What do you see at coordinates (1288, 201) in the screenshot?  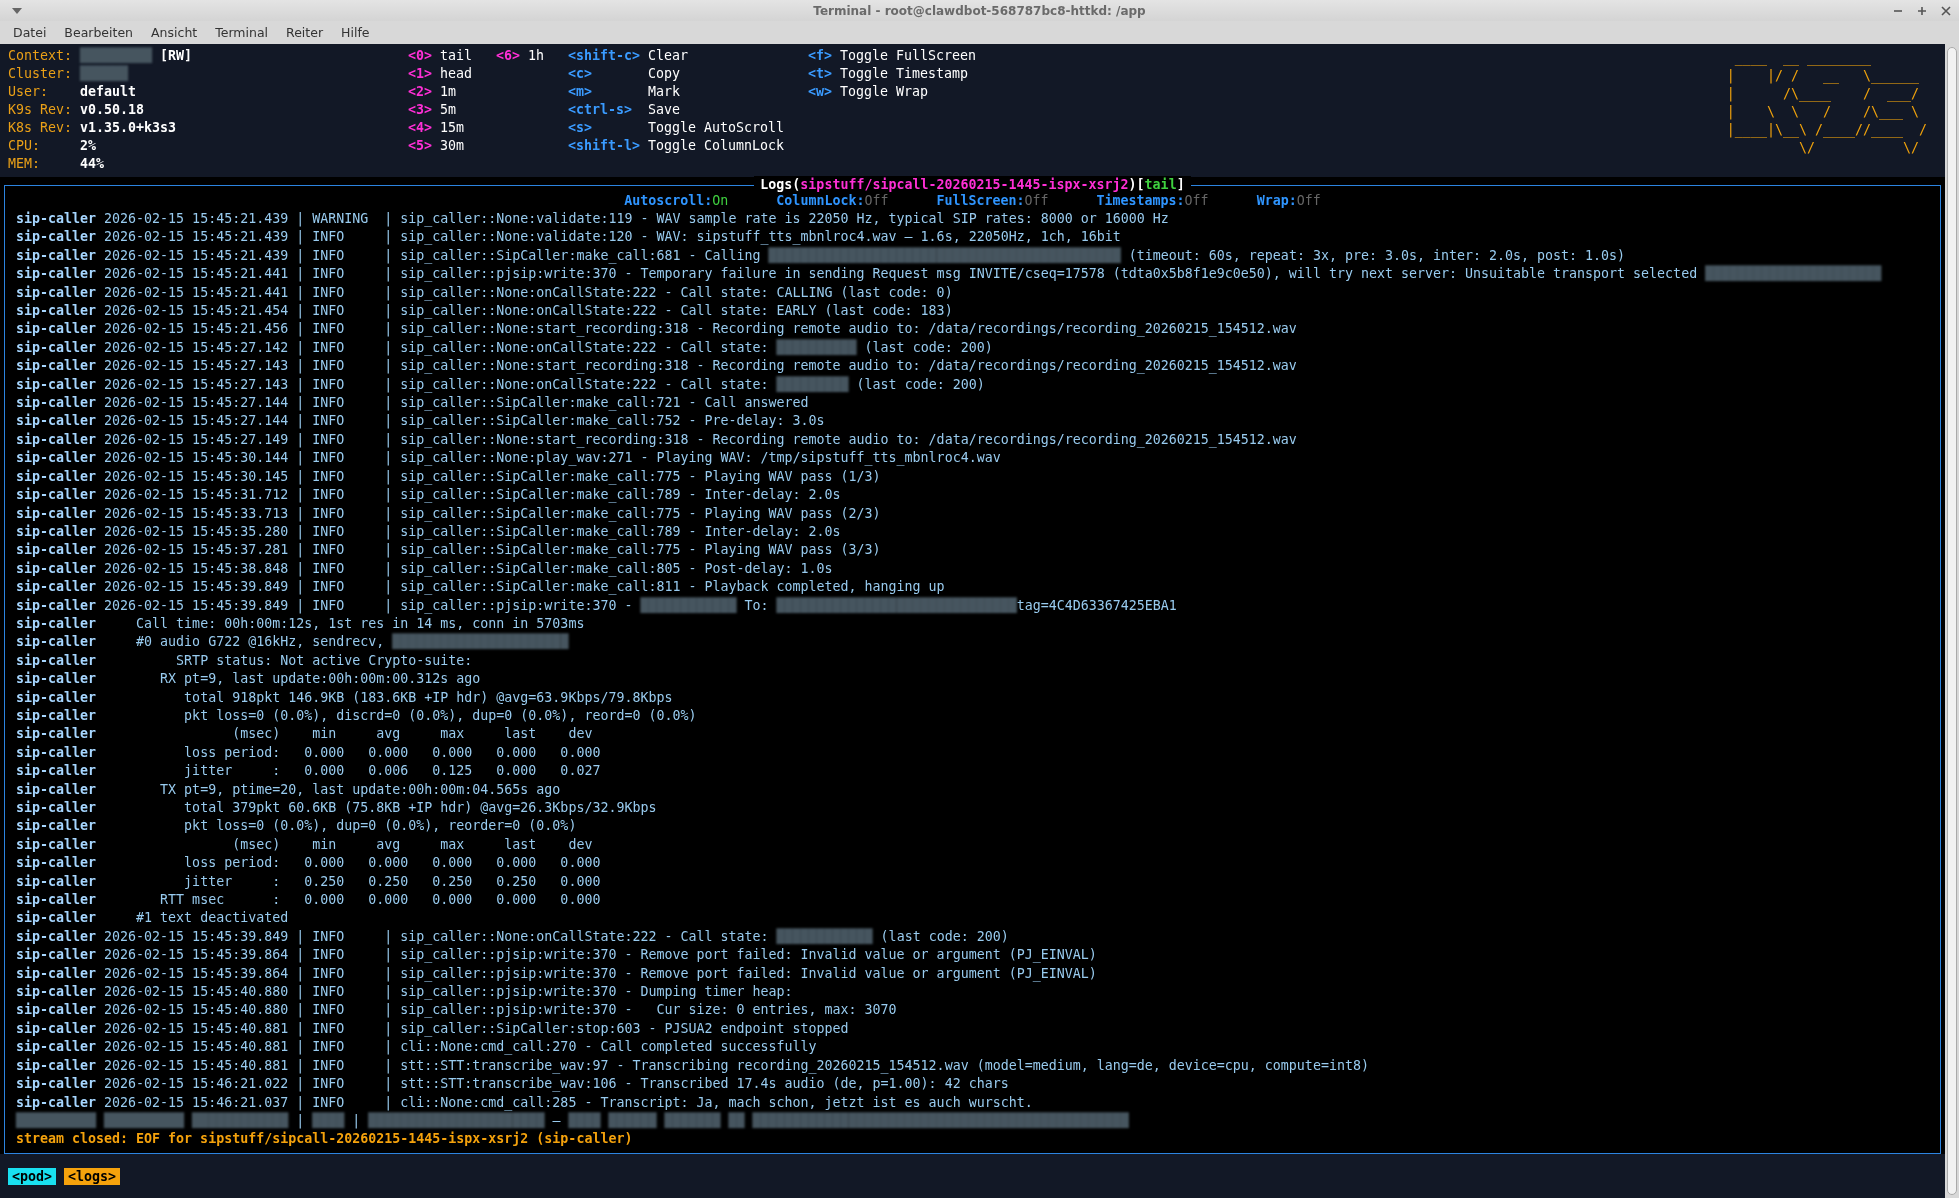 I see `toggle-status: Wrap:Off` at bounding box center [1288, 201].